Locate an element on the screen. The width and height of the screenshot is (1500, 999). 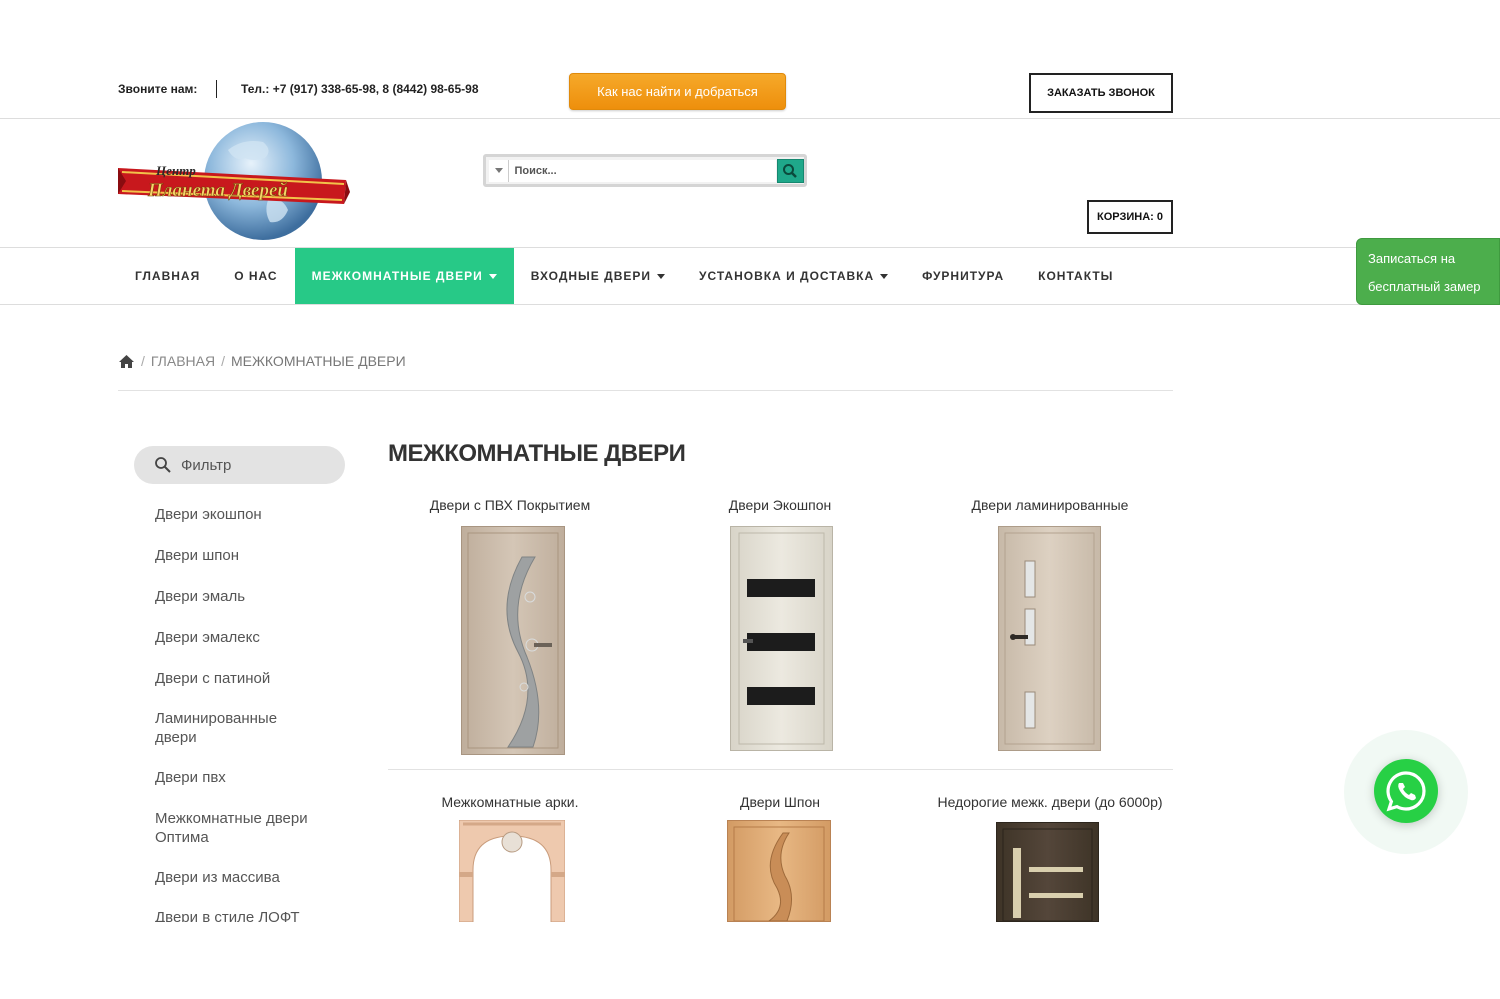
category-image-arch is located at coordinates (512, 871).